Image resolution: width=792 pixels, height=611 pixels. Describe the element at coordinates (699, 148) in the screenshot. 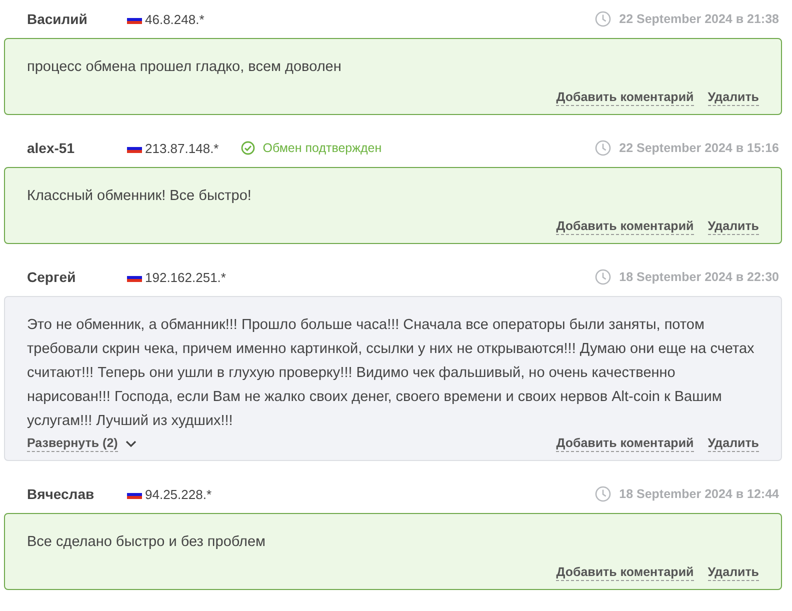

I see `review-date: 22 September 2024 в 15:16` at that location.